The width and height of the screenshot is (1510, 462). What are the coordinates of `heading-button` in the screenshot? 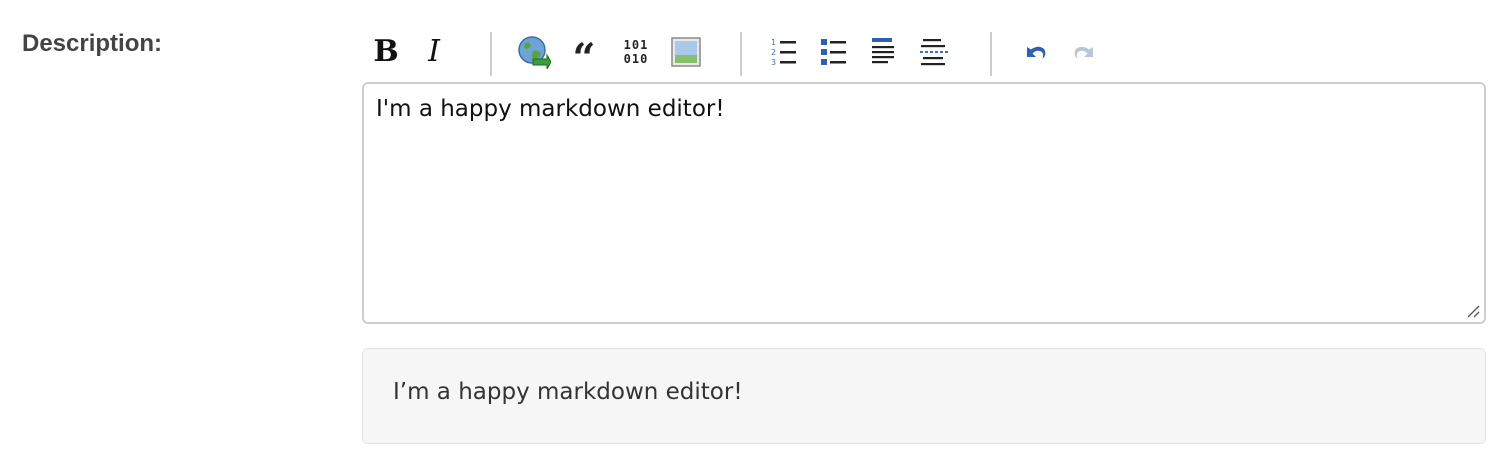 It's located at (884, 52).